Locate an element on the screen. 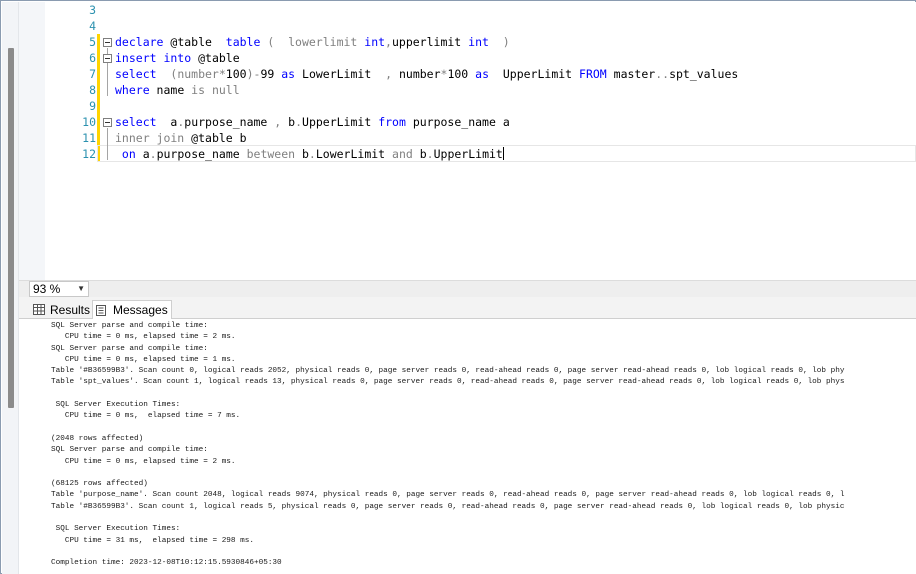 This screenshot has width=916, height=574. zoom-value: 93 % is located at coordinates (47, 289).